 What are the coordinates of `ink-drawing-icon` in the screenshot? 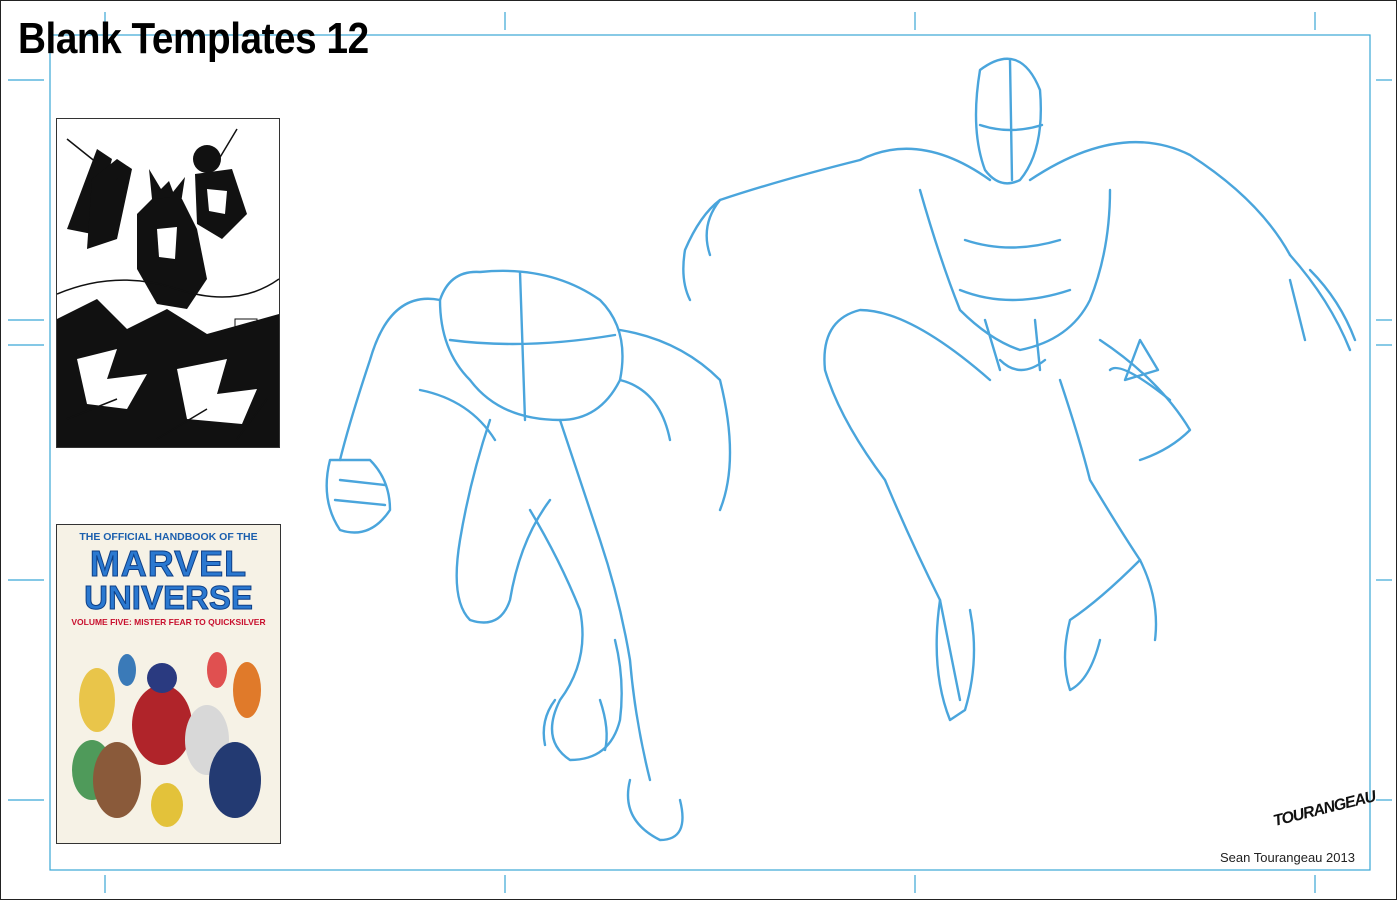 It's located at (168, 283).